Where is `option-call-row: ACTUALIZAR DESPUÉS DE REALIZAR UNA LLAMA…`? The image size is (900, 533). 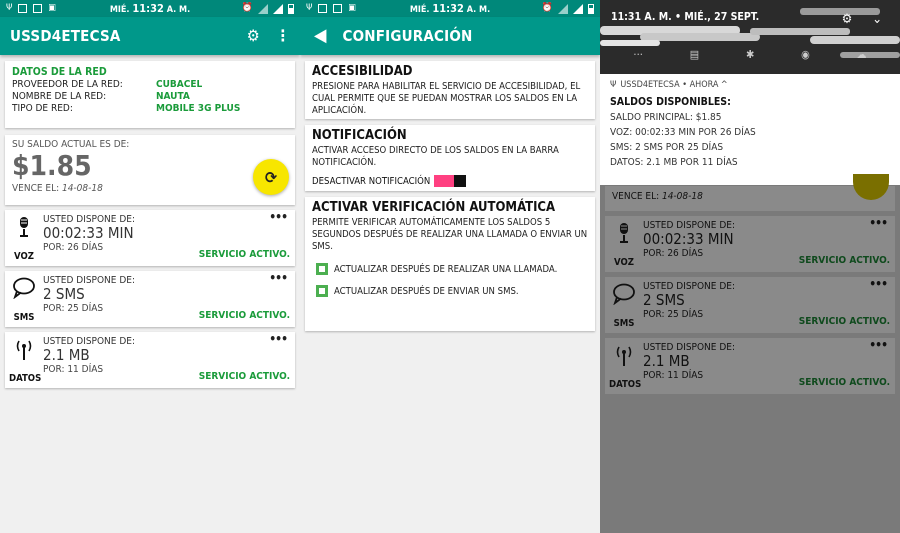
option-call-row: ACTUALIZAR DESPUÉS DE REALIZAR UNA LLAMA… is located at coordinates (450, 269).